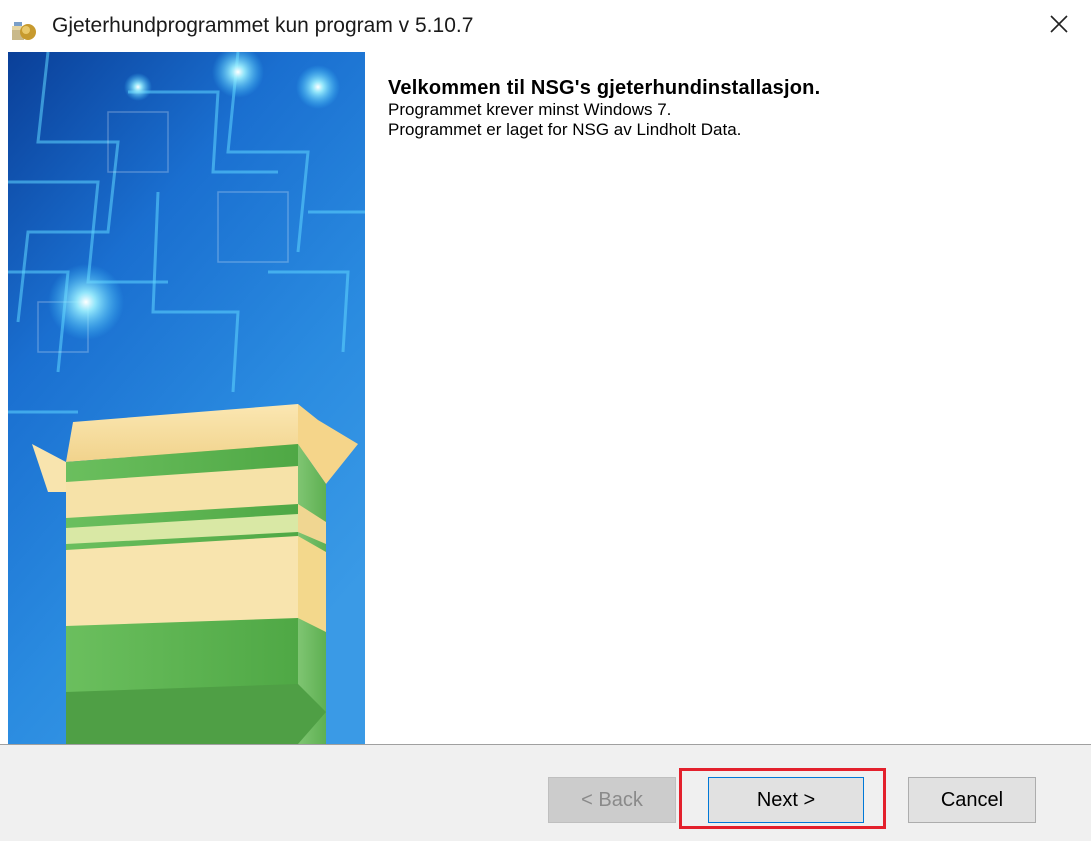 The height and width of the screenshot is (841, 1091). I want to click on requirement-text: Programmet krever minst Windows 7., so click(530, 109).